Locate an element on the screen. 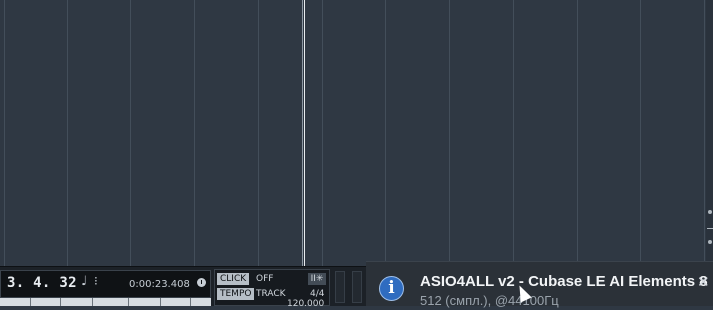 The image size is (713, 310). notification-title: ASIO4ALL v2 - Cubase LE AI Elements 8 is located at coordinates (564, 281).